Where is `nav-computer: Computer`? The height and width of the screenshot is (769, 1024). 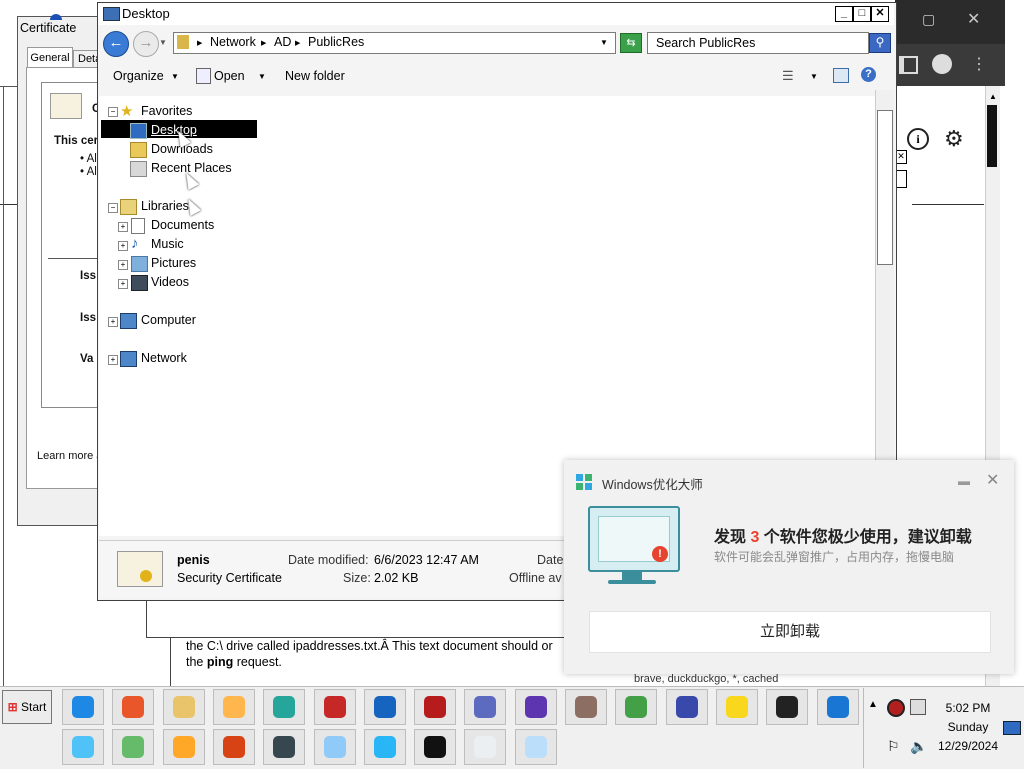 nav-computer: Computer is located at coordinates (168, 320).